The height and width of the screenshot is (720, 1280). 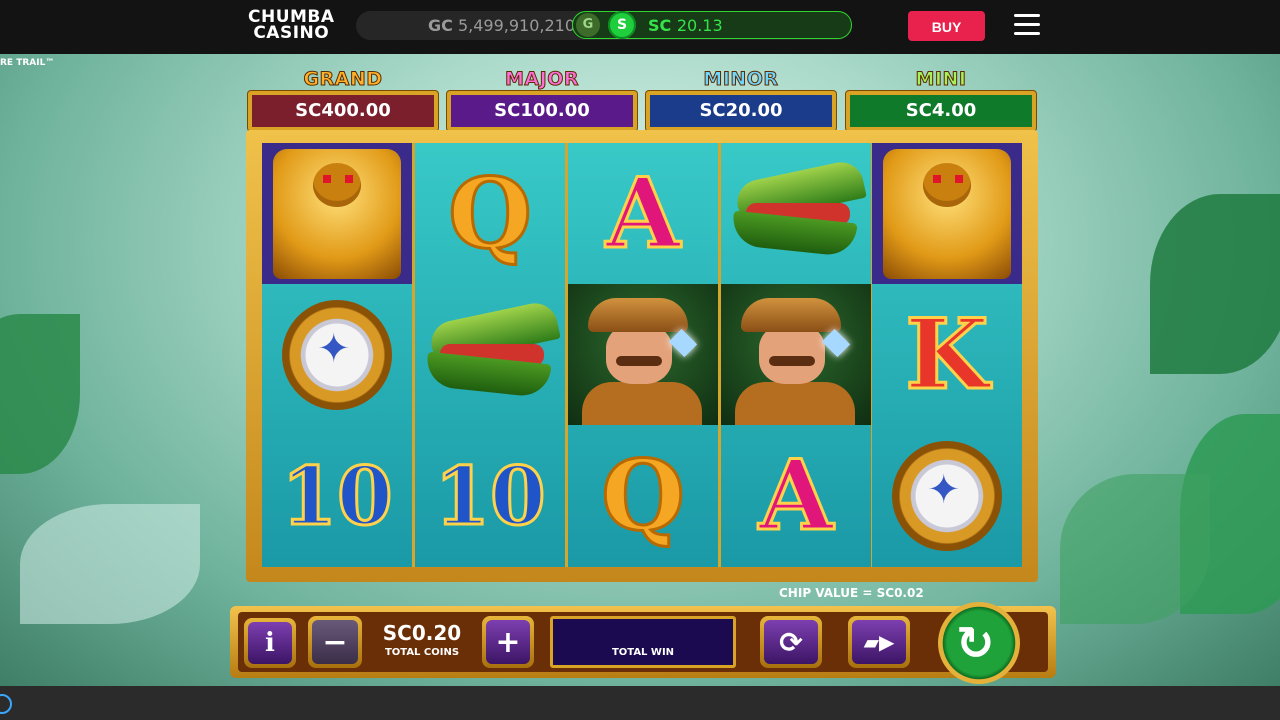 I want to click on game-title-fragment: RE TRAIL™, so click(x=27, y=63).